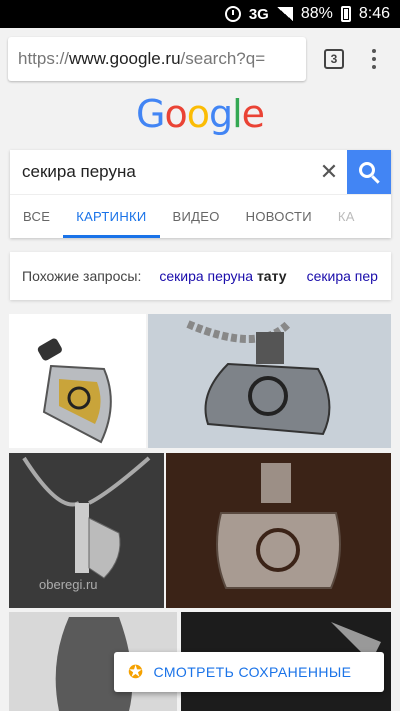 Image resolution: width=400 pixels, height=711 pixels. I want to click on search-tabs: ВСЕ КАРТИНКИ ВИДЕО НОВОСТИ КА, so click(200, 216).